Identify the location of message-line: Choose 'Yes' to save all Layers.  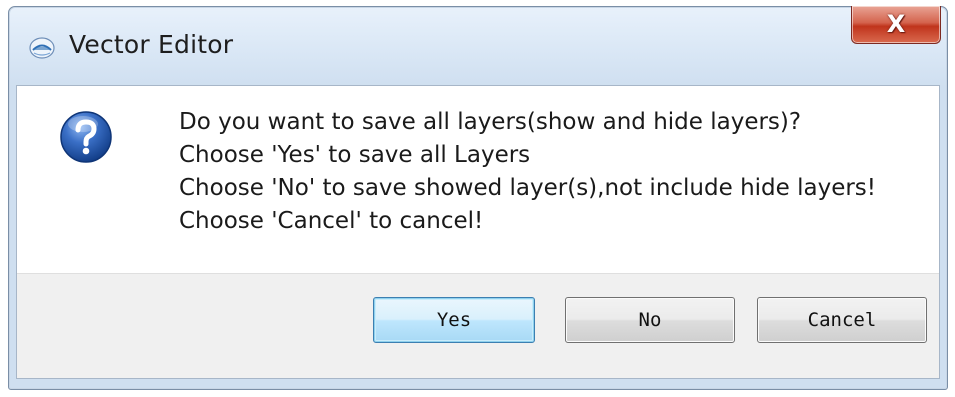
(355, 155).